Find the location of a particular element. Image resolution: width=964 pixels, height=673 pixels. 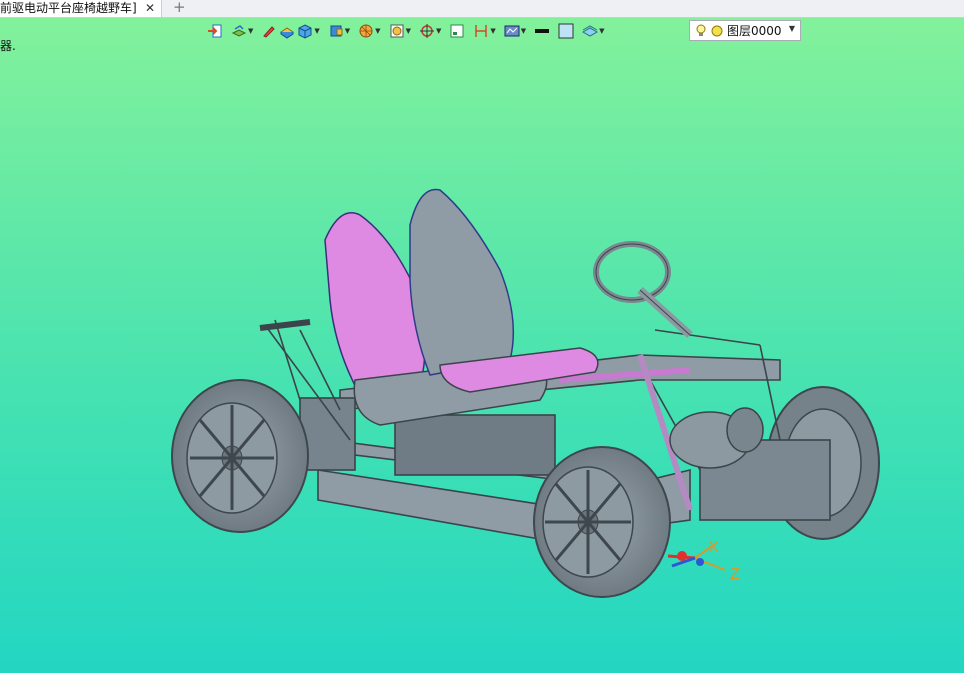

view-cube-button: ▼ is located at coordinates (339, 31).